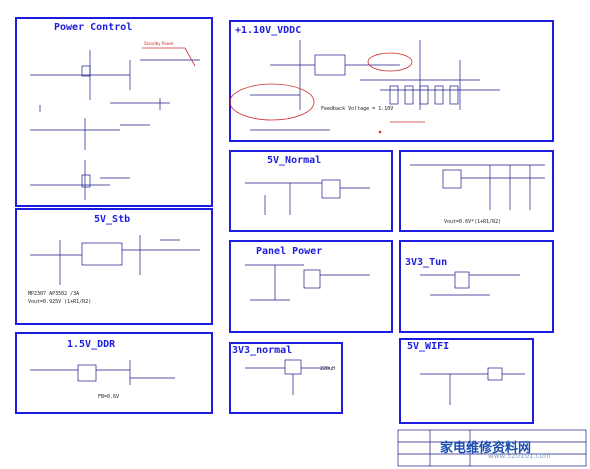  Describe the element at coordinates (519, 456) in the screenshot. I see `watermark-url: www.520101.com` at that location.